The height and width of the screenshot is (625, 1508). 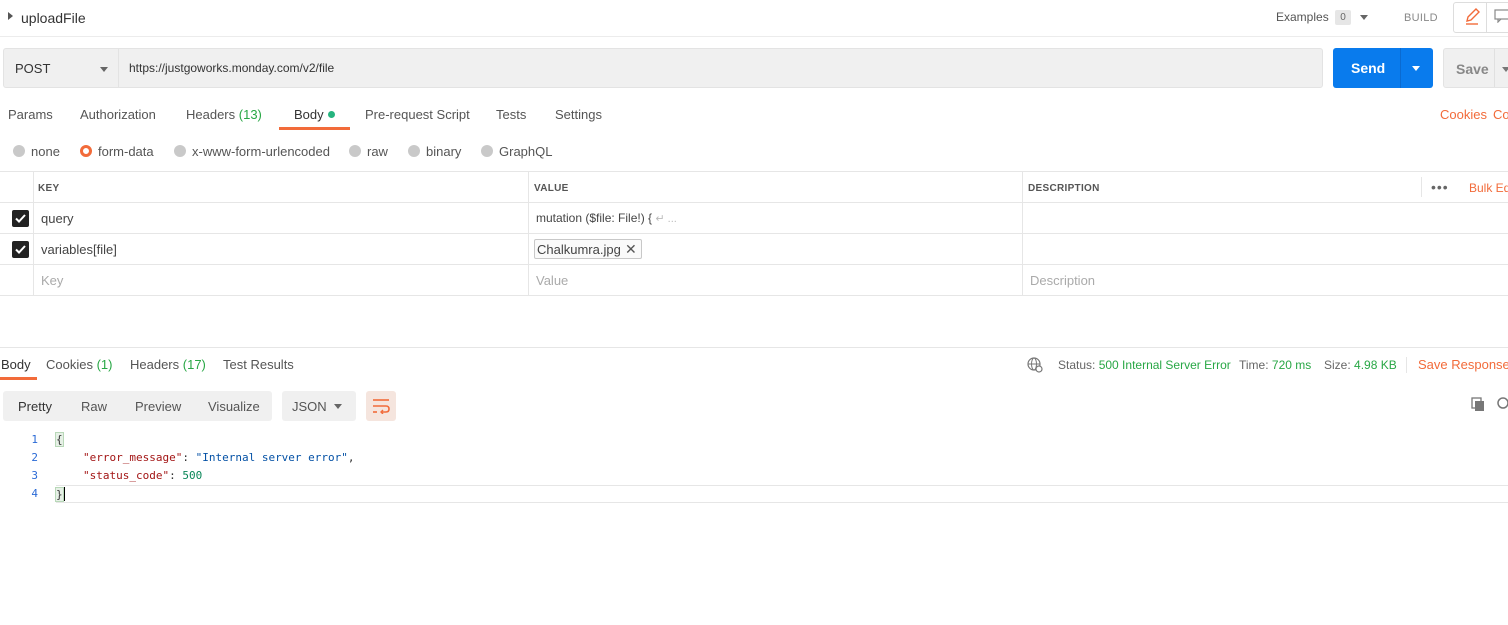 I want to click on table-row: variables[file] Chalkumra.jpg ✕, so click(x=754, y=249).